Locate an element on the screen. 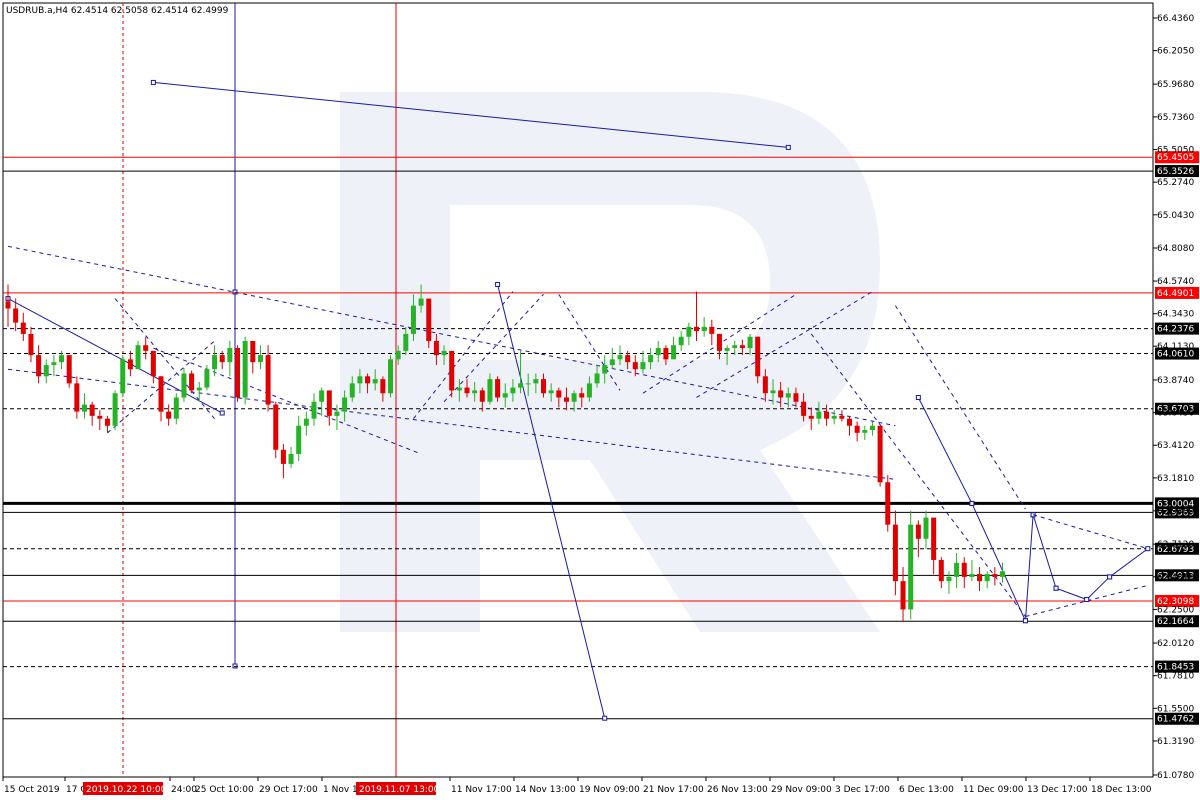 The image size is (1200, 800). x-tick-label: 21 Nov 17:00 is located at coordinates (673, 790).